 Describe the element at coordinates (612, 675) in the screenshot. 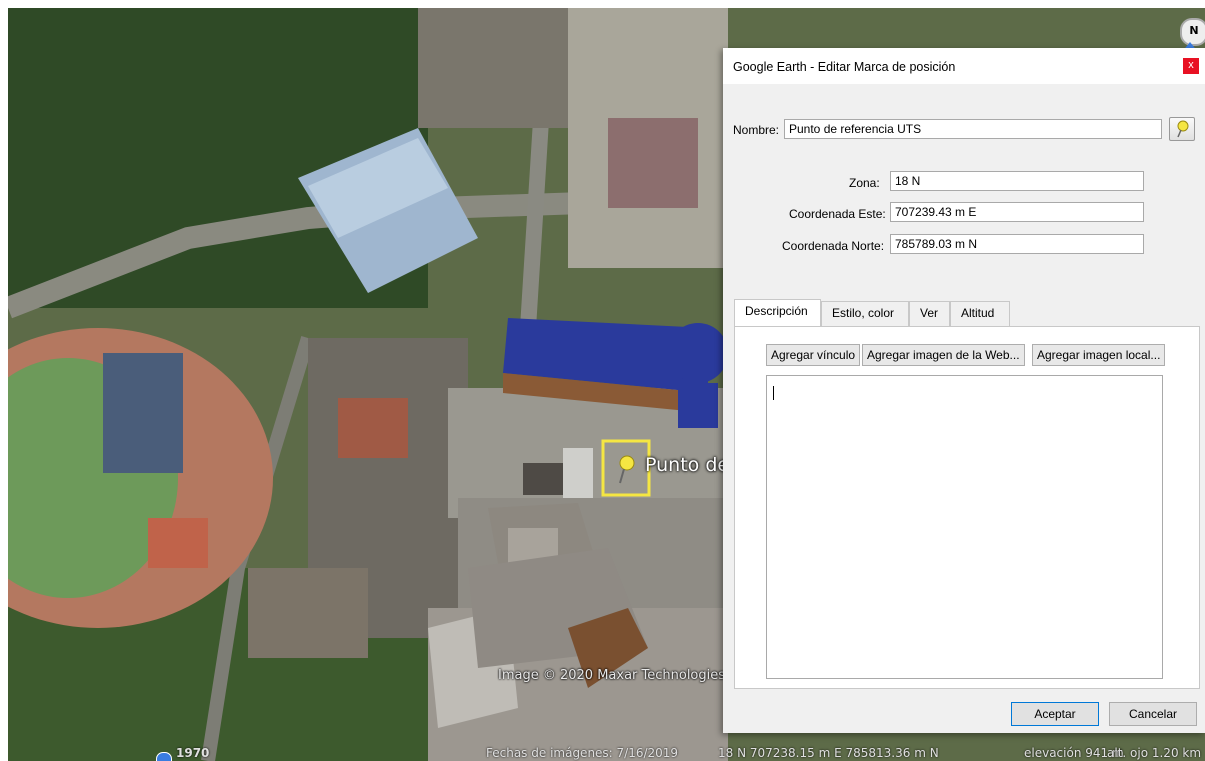

I see `imagery-credit: Image © 2020 Maxar Technologies` at that location.